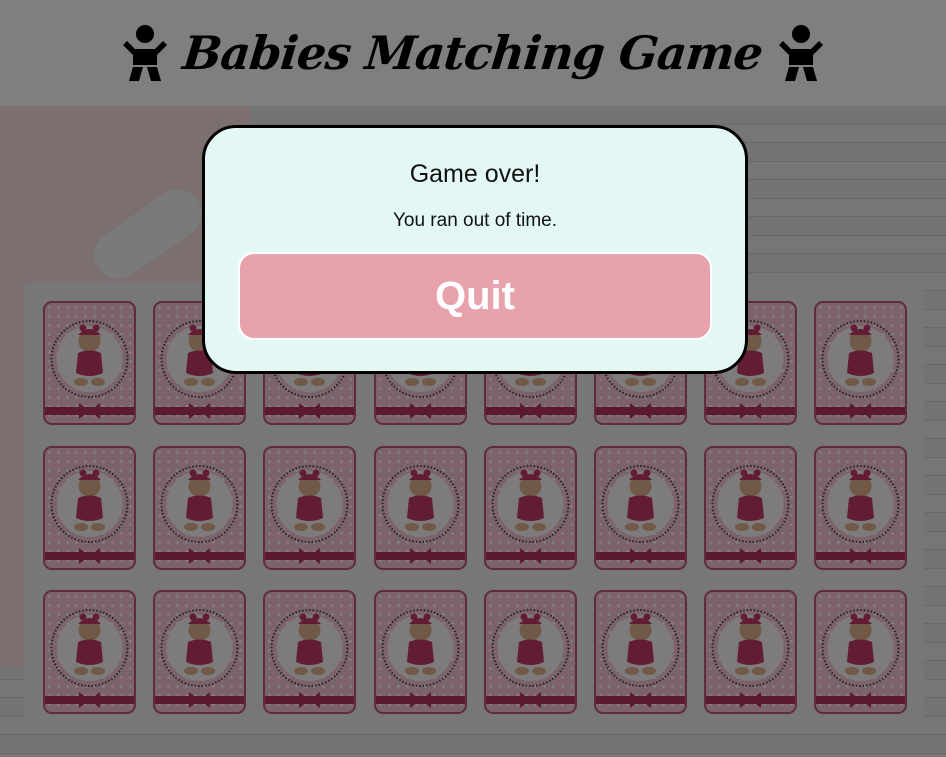  Describe the element at coordinates (475, 174) in the screenshot. I see `dialog-title: Game over!` at that location.